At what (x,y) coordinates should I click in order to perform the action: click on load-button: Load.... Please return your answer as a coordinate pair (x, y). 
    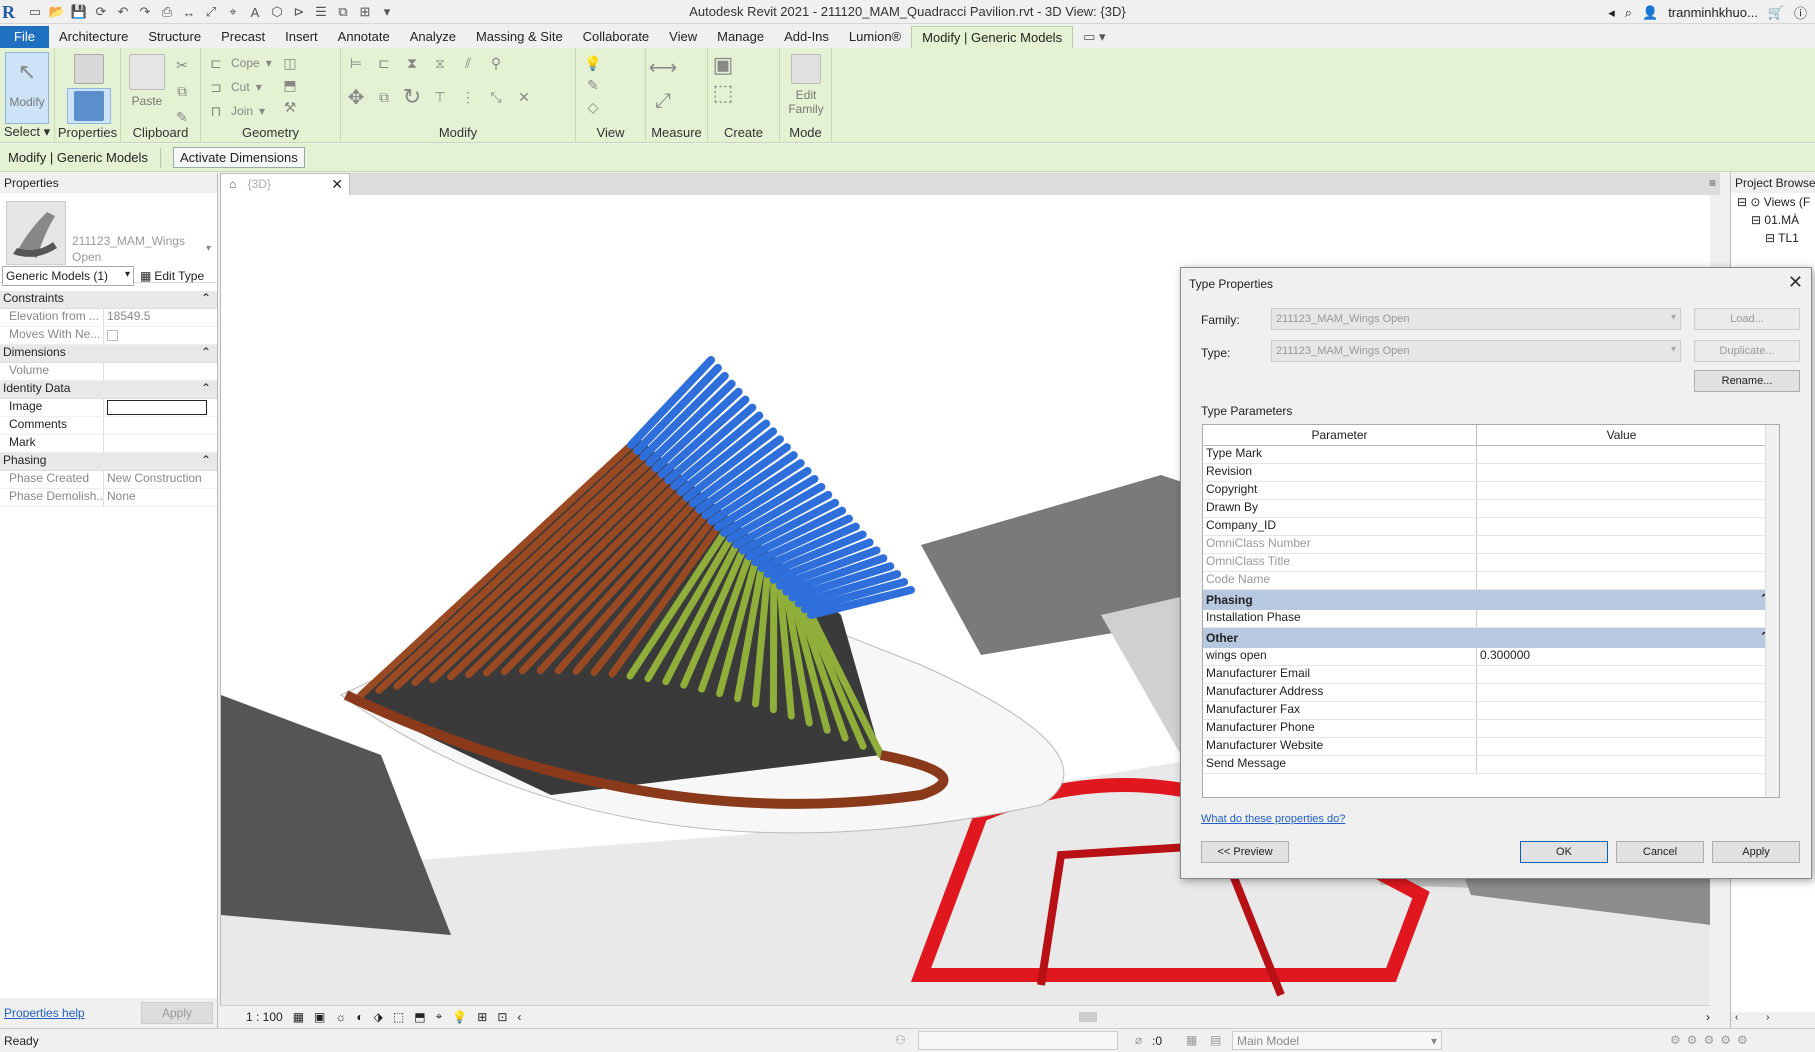
    Looking at the image, I should click on (1747, 319).